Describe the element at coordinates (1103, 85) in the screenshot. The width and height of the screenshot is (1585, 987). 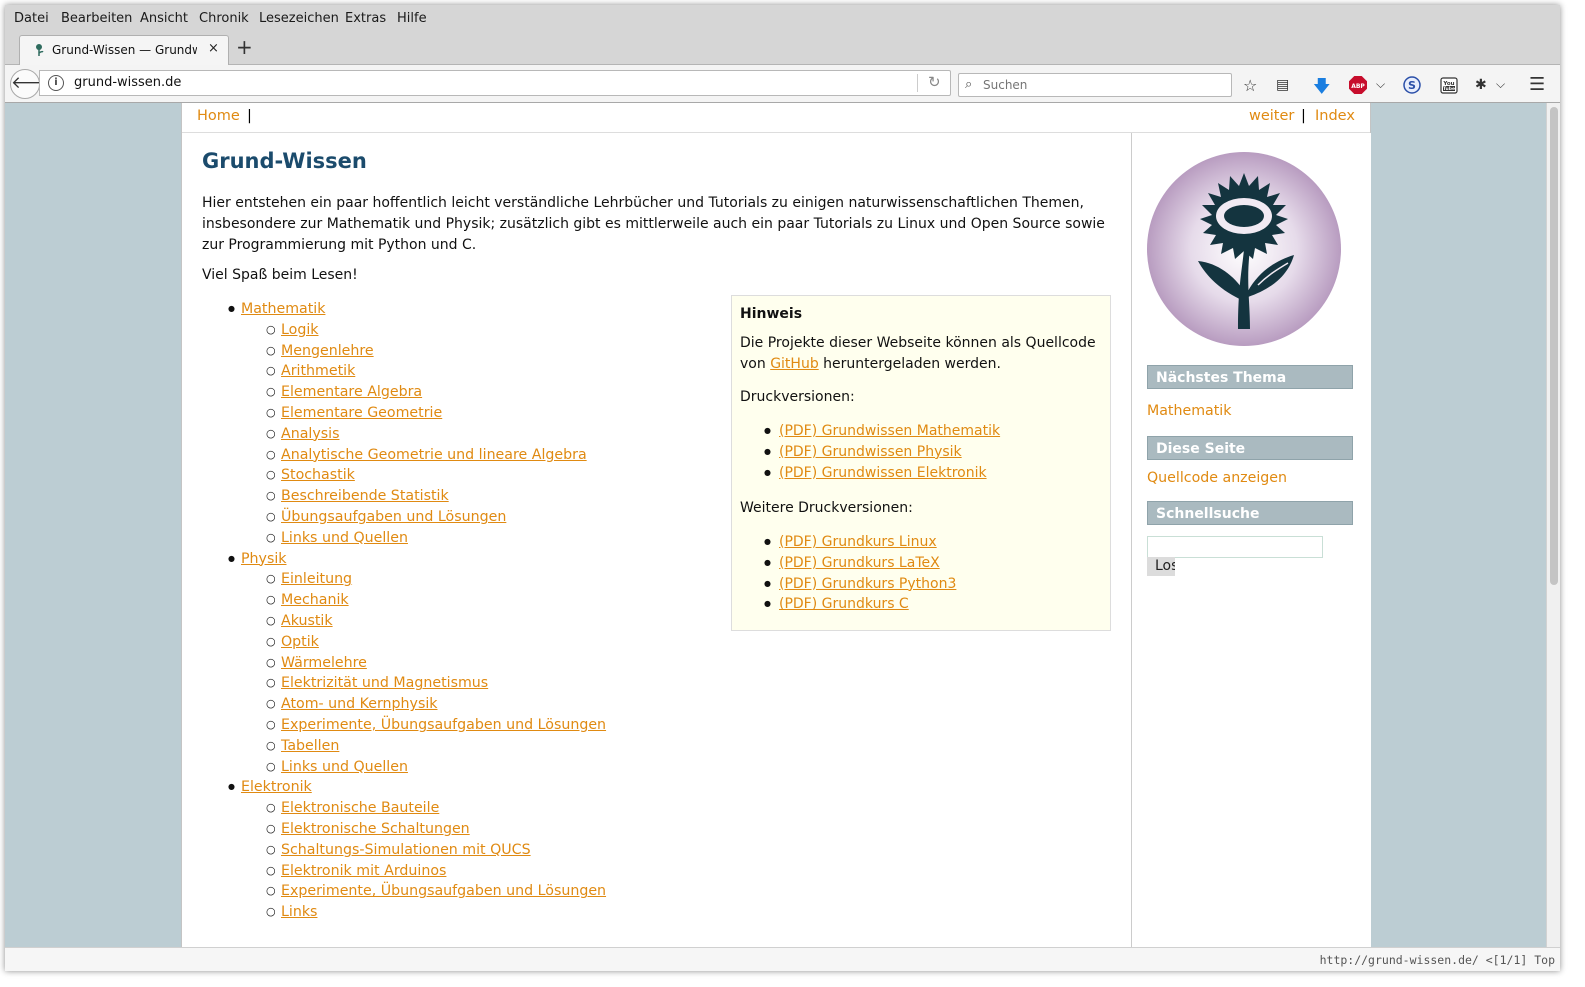
I see `search-input` at that location.